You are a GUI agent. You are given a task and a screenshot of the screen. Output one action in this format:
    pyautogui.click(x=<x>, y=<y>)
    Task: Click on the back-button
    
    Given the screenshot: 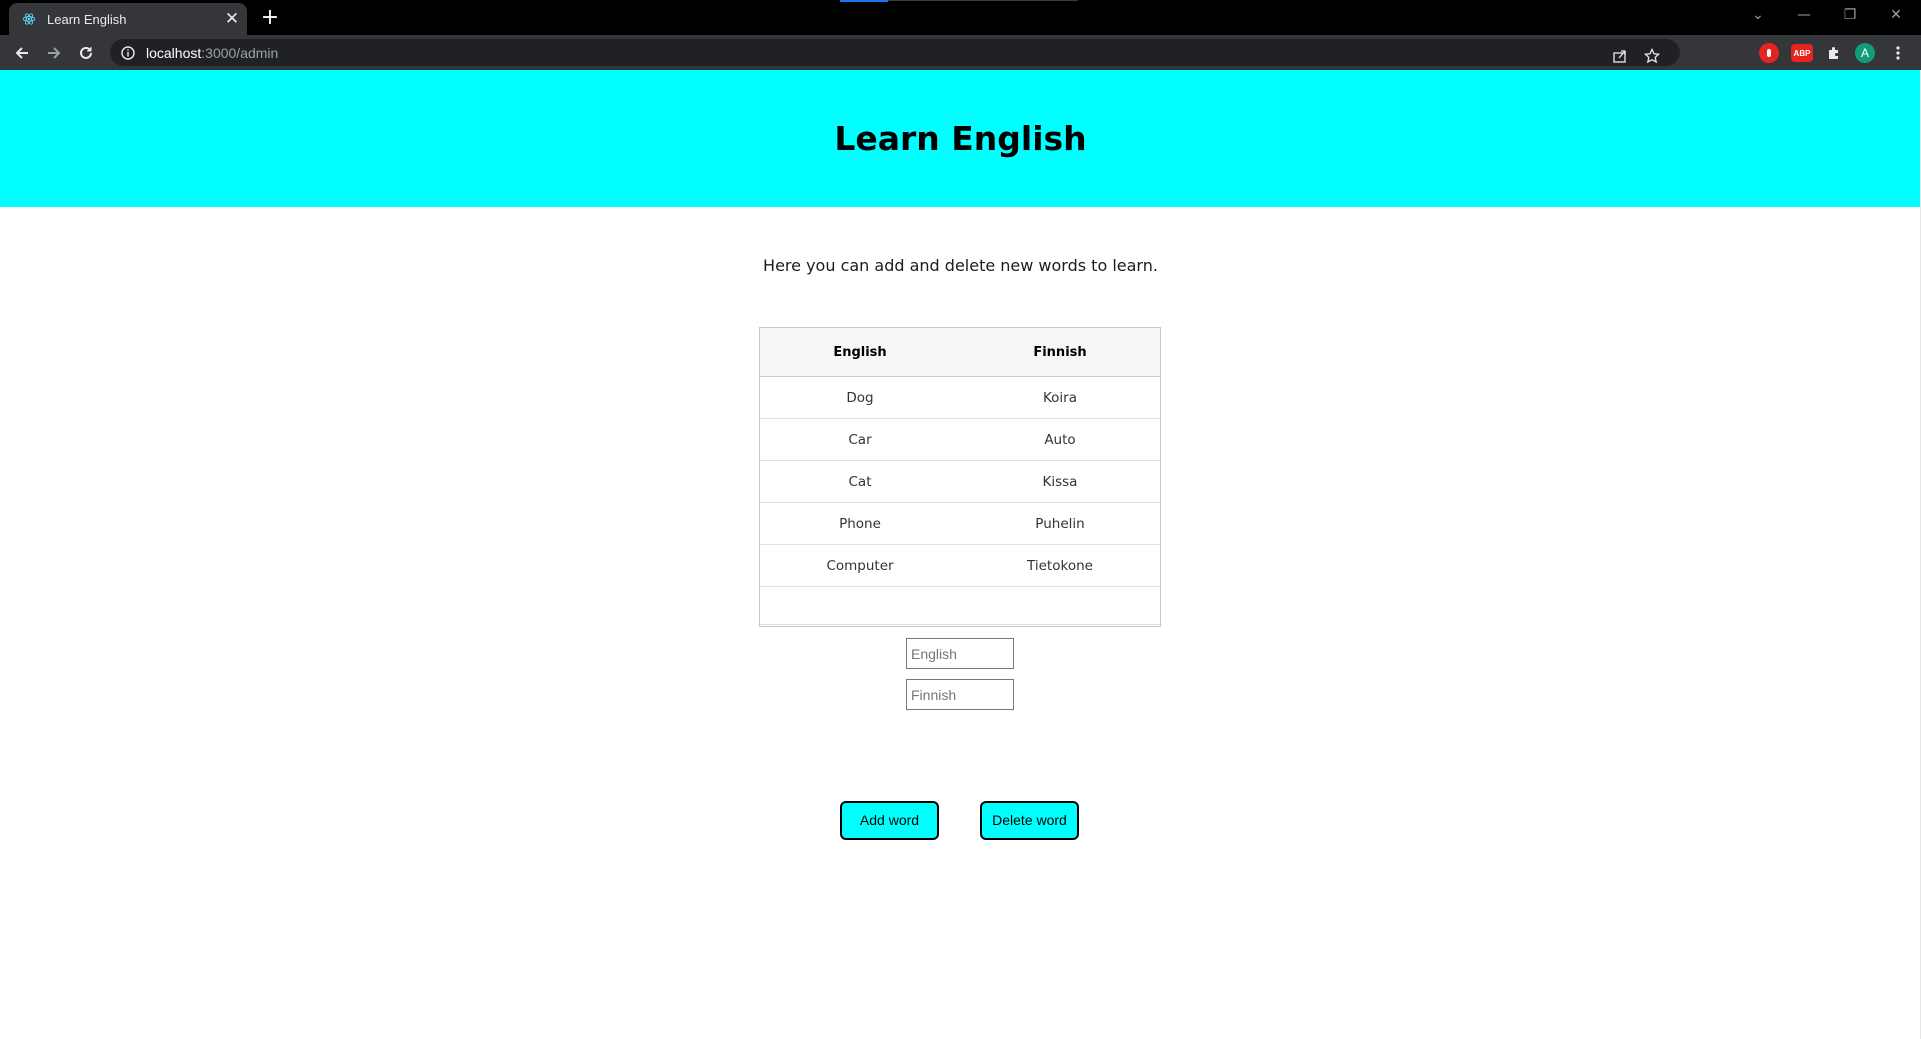 What is the action you would take?
    pyautogui.click(x=22, y=53)
    